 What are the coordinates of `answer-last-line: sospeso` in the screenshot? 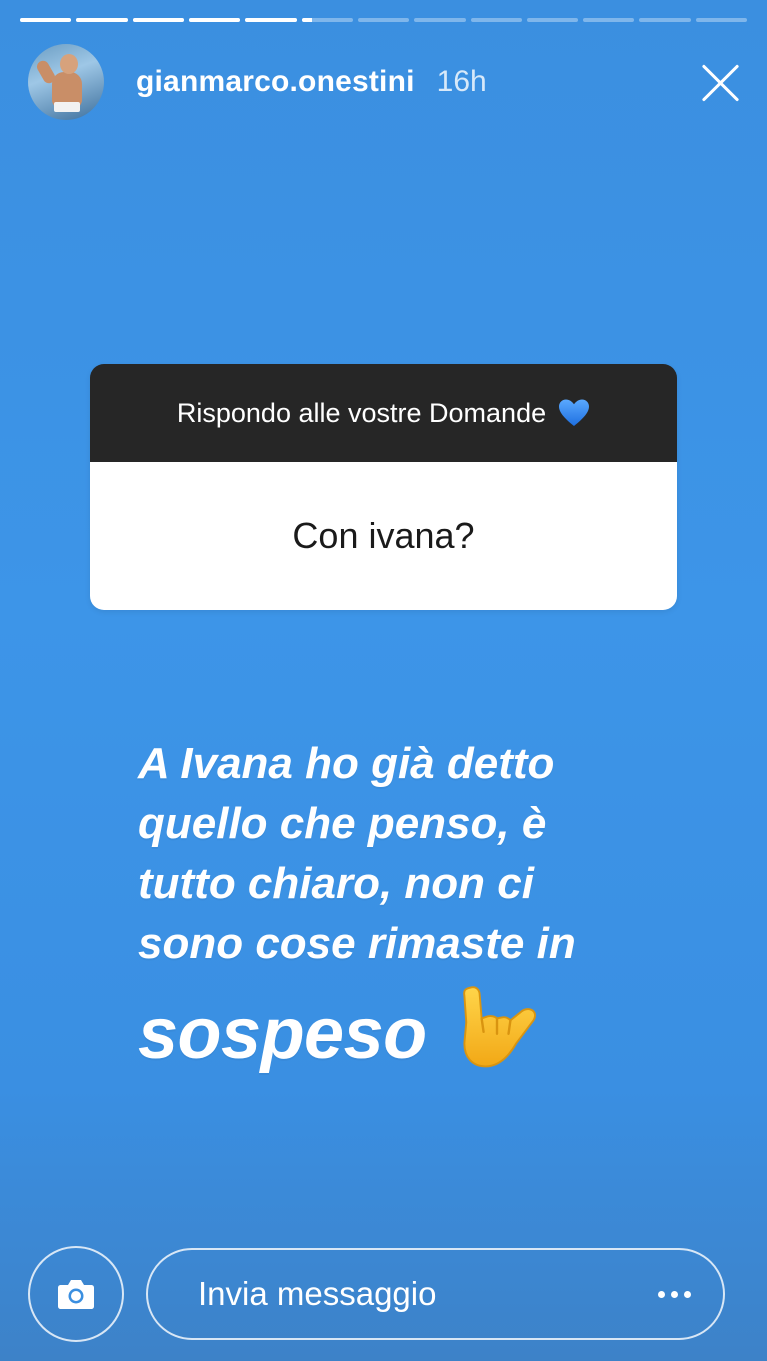 It's located at (398, 1028).